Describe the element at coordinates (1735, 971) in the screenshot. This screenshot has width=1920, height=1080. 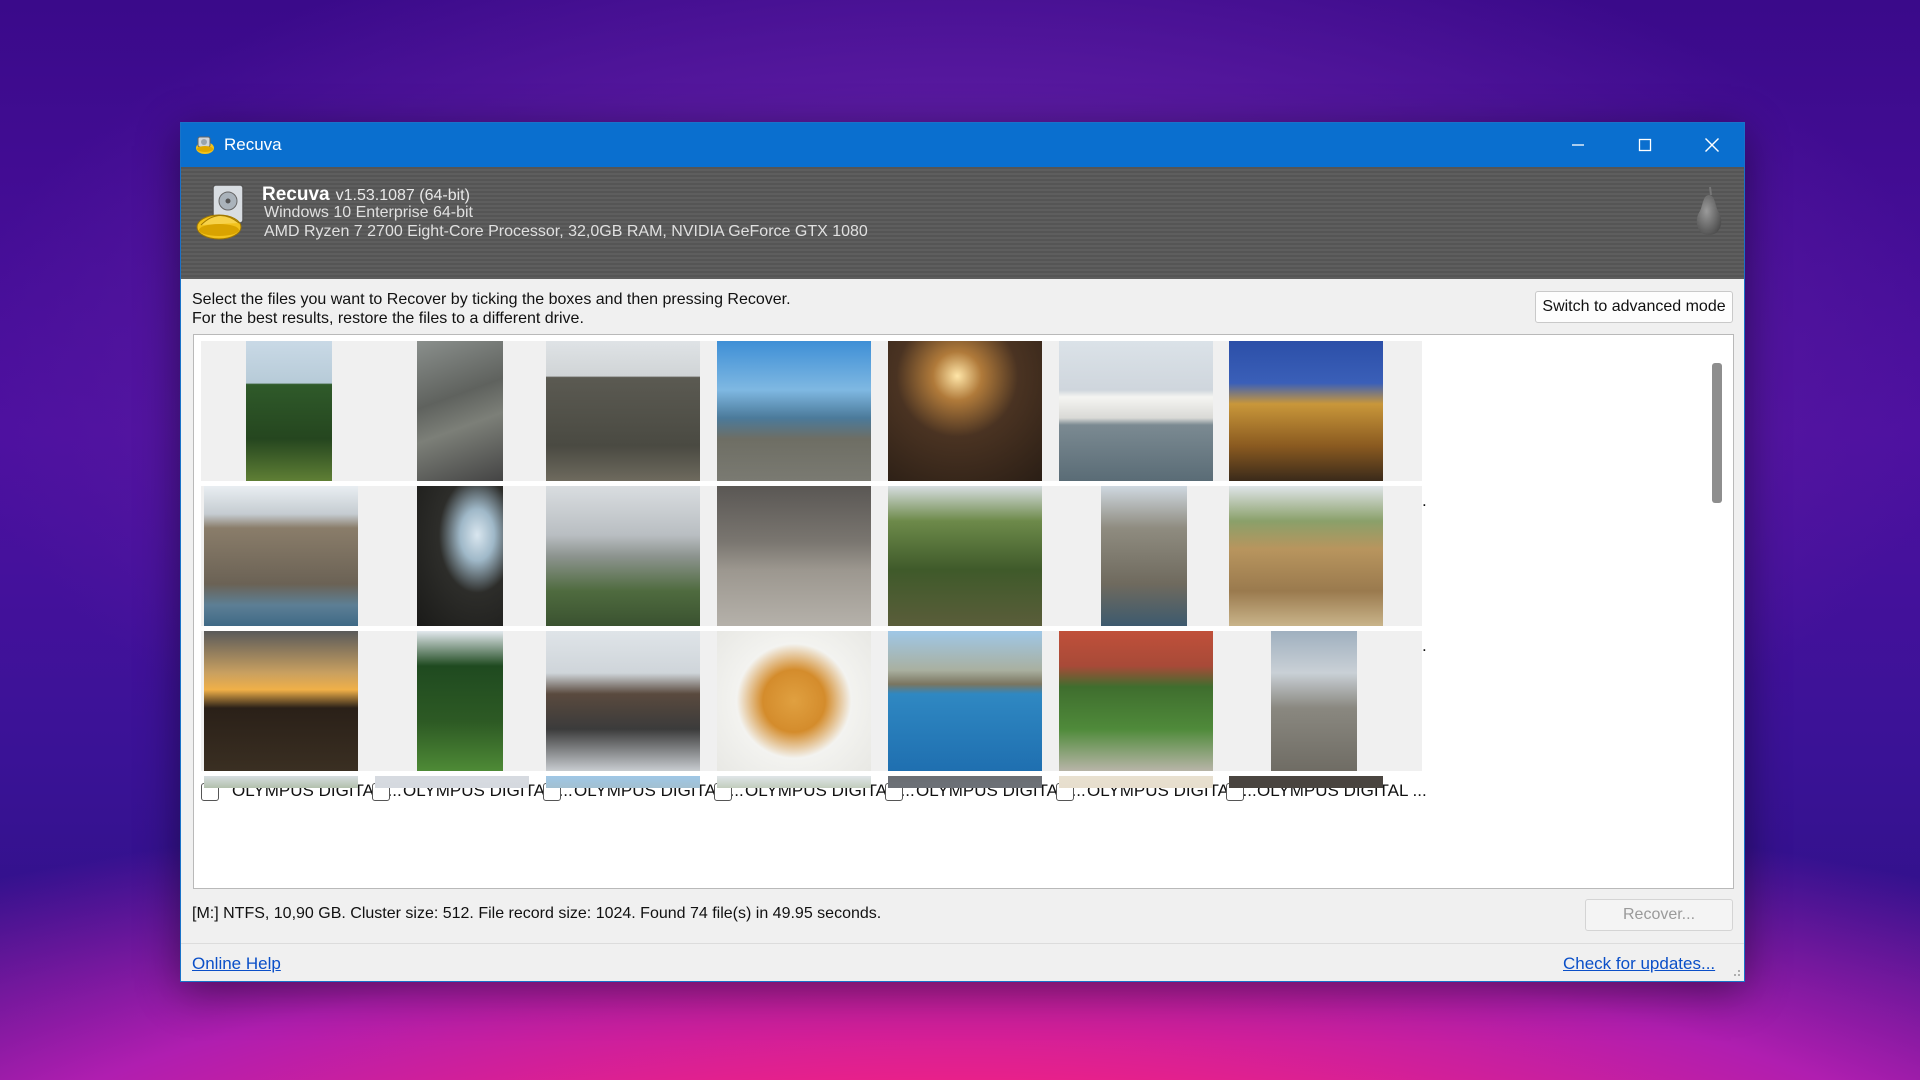
I see `resize-grip-icon` at that location.